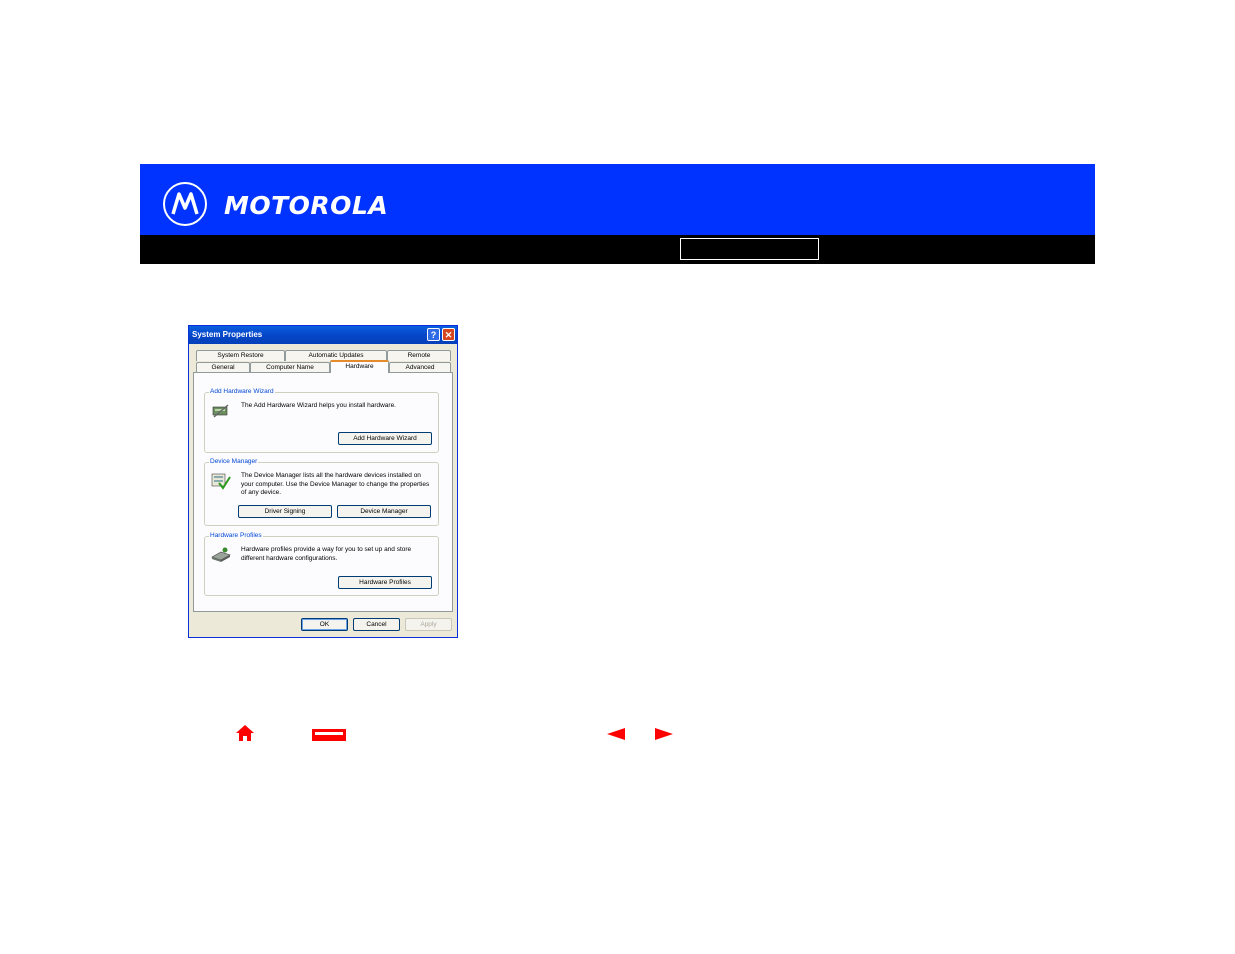  I want to click on tab-remote: Remote, so click(419, 355).